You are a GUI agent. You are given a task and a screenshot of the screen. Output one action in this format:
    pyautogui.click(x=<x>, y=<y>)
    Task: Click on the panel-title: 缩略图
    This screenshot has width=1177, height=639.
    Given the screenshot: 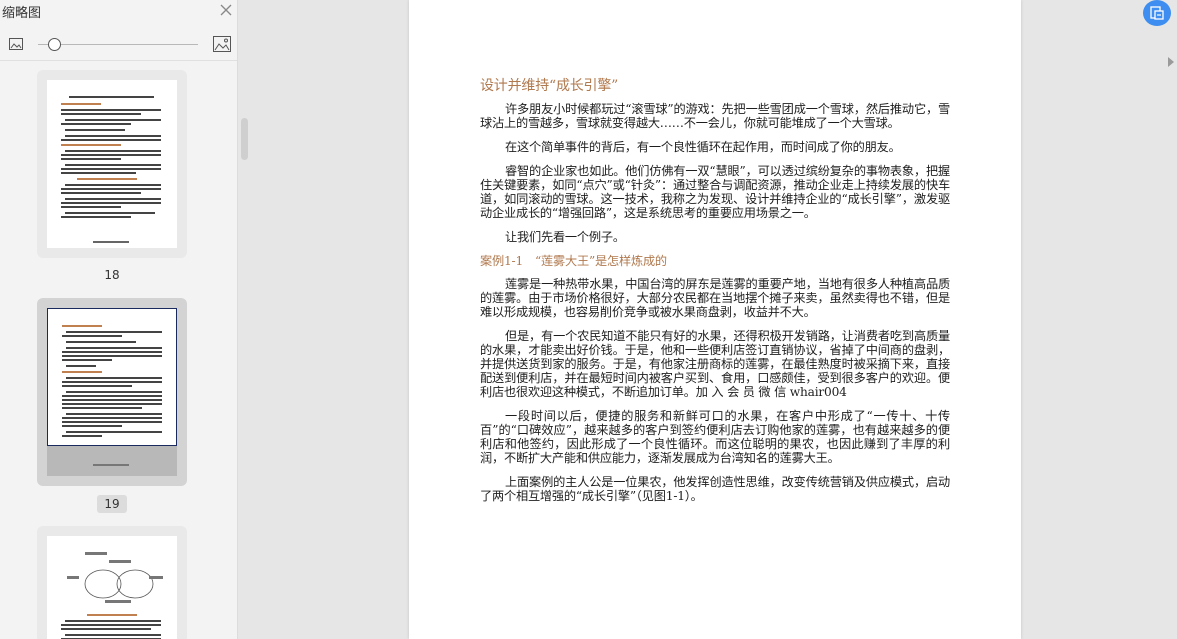 What is the action you would take?
    pyautogui.click(x=22, y=13)
    